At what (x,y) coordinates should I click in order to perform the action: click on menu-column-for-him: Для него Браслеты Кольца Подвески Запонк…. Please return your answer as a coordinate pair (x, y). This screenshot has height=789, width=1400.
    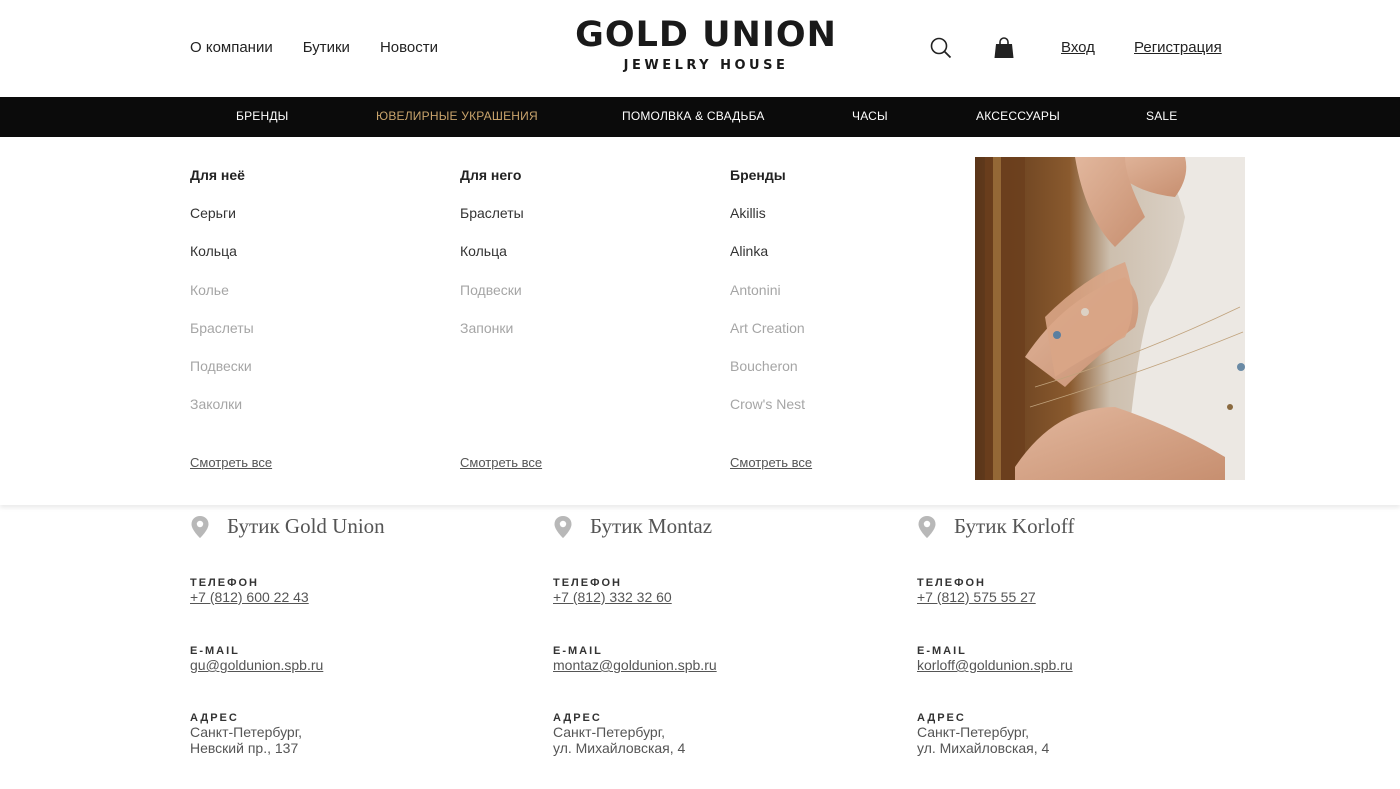
    Looking at the image, I should click on (492, 262).